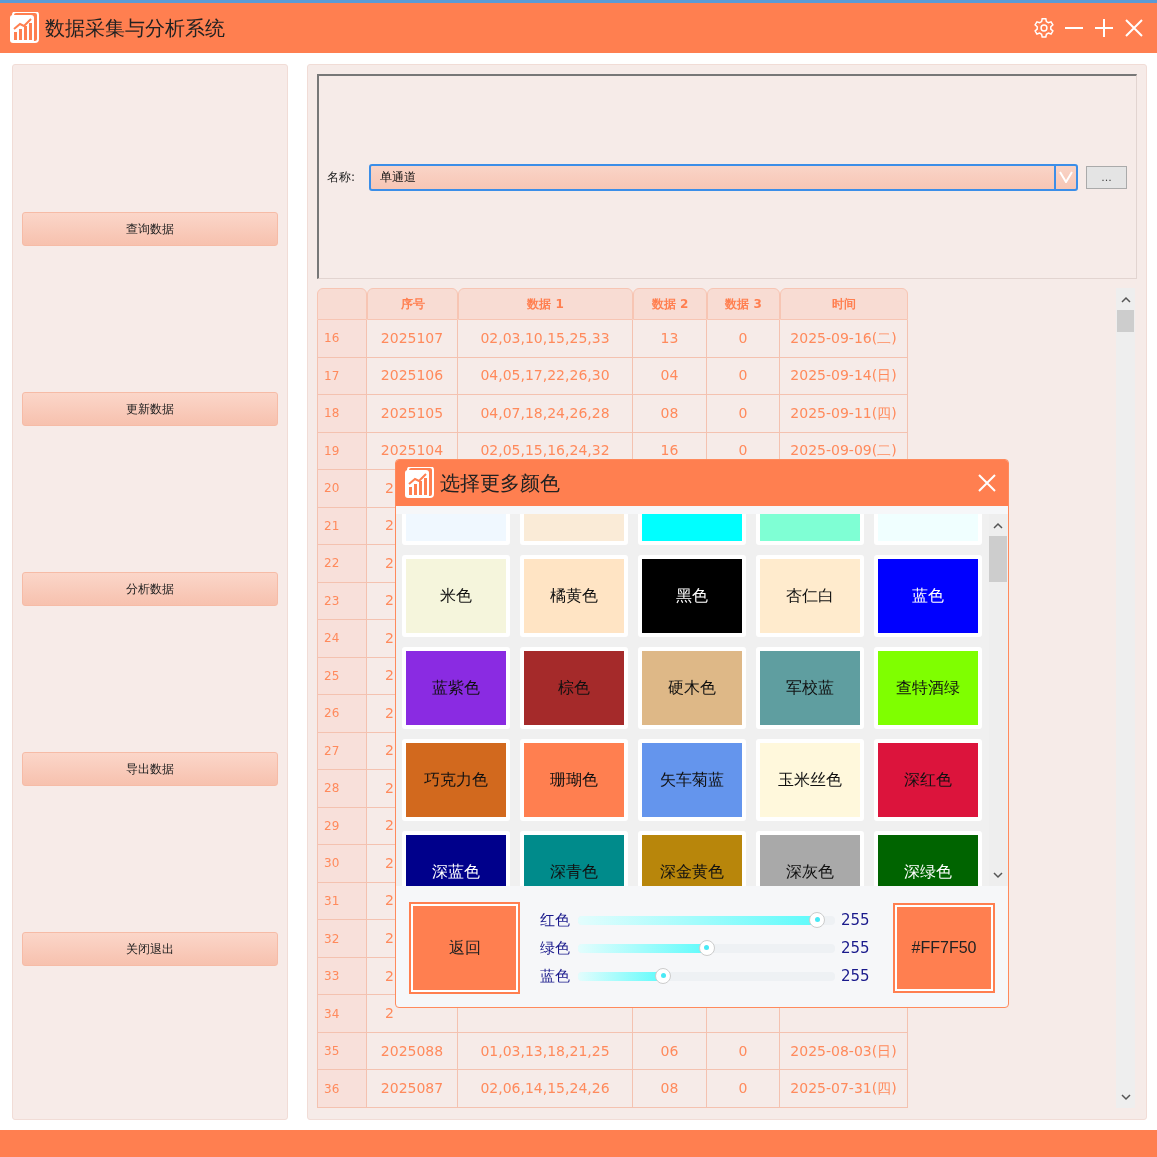  What do you see at coordinates (342, 939) in the screenshot?
I see `row-number: 32` at bounding box center [342, 939].